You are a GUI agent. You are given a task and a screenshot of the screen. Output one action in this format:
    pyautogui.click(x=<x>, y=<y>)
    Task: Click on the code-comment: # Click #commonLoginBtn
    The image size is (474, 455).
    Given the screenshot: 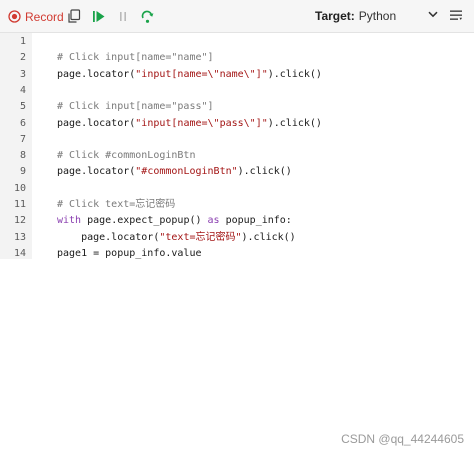 What is the action you would take?
    pyautogui.click(x=126, y=156)
    